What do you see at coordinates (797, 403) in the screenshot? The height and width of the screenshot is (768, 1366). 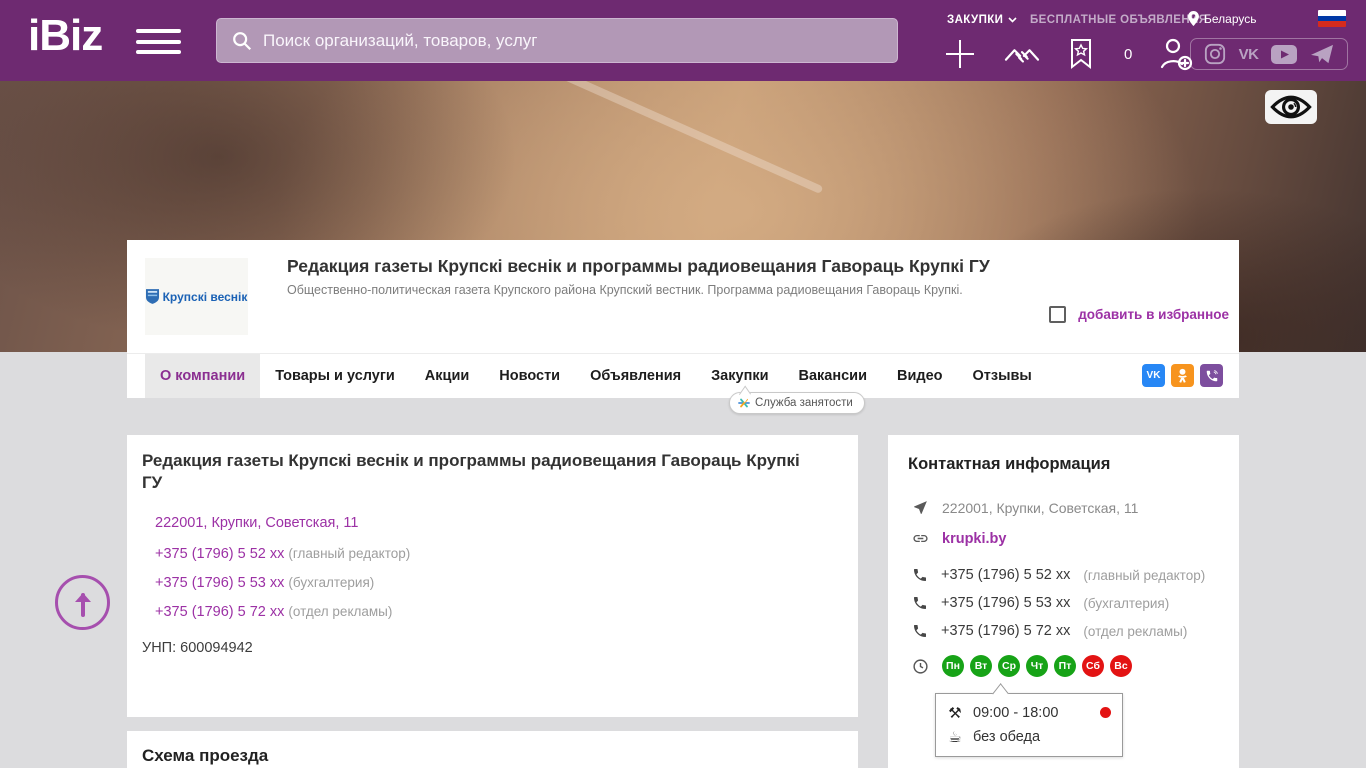 I see `employment-service-badge: Служба занятости` at bounding box center [797, 403].